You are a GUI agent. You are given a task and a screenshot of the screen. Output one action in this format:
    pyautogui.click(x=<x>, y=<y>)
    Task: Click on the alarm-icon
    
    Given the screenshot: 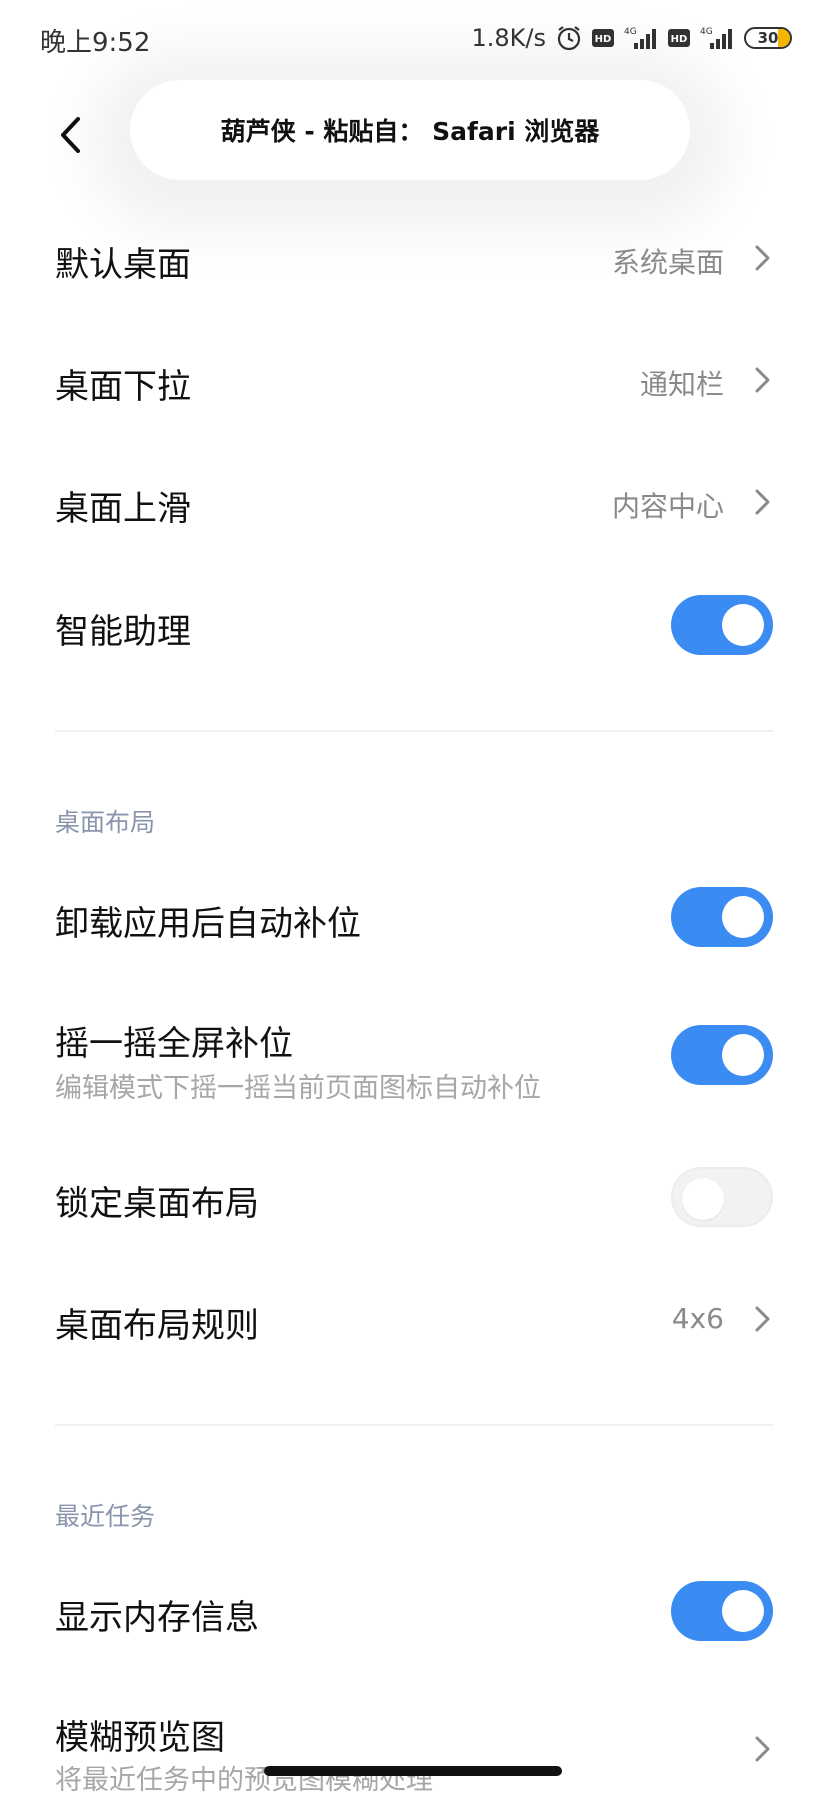 What is the action you would take?
    pyautogui.click(x=569, y=38)
    